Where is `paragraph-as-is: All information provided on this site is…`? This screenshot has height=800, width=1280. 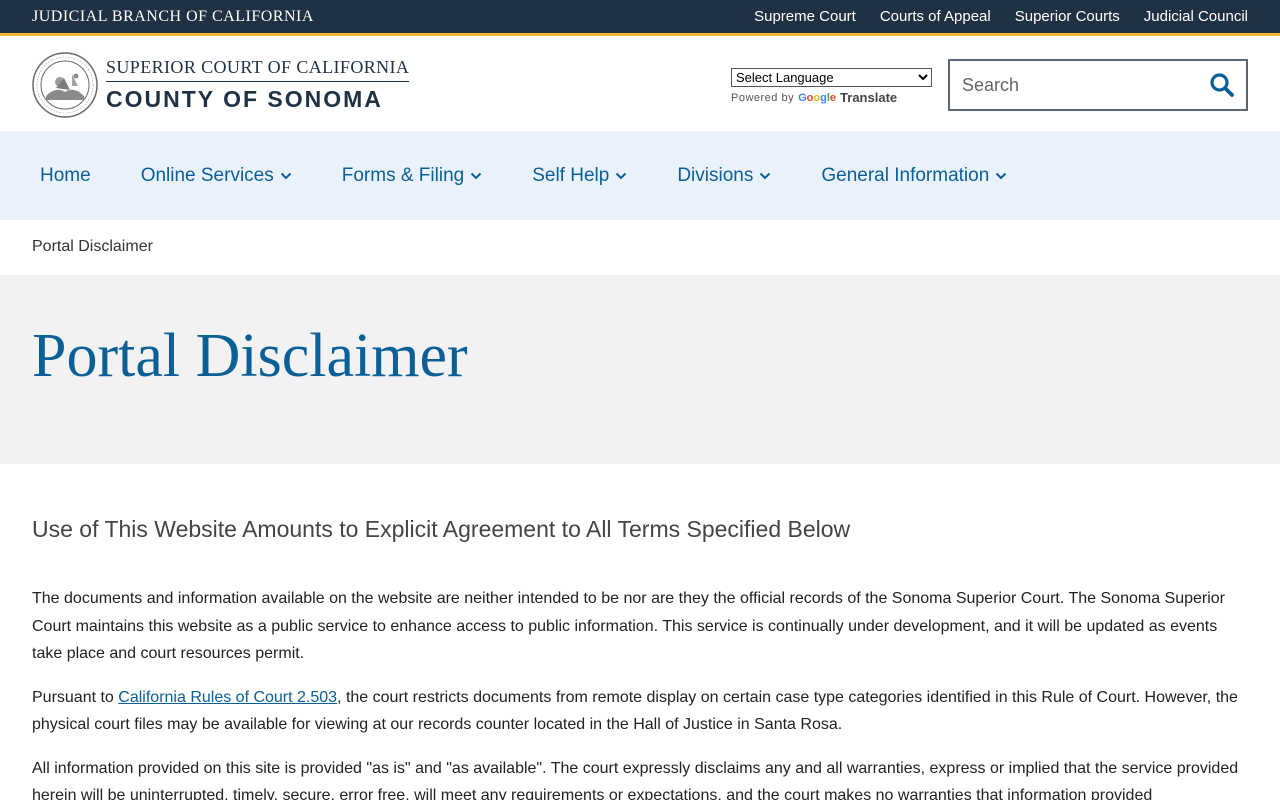 paragraph-as-is: All information provided on this site is… is located at coordinates (635, 779).